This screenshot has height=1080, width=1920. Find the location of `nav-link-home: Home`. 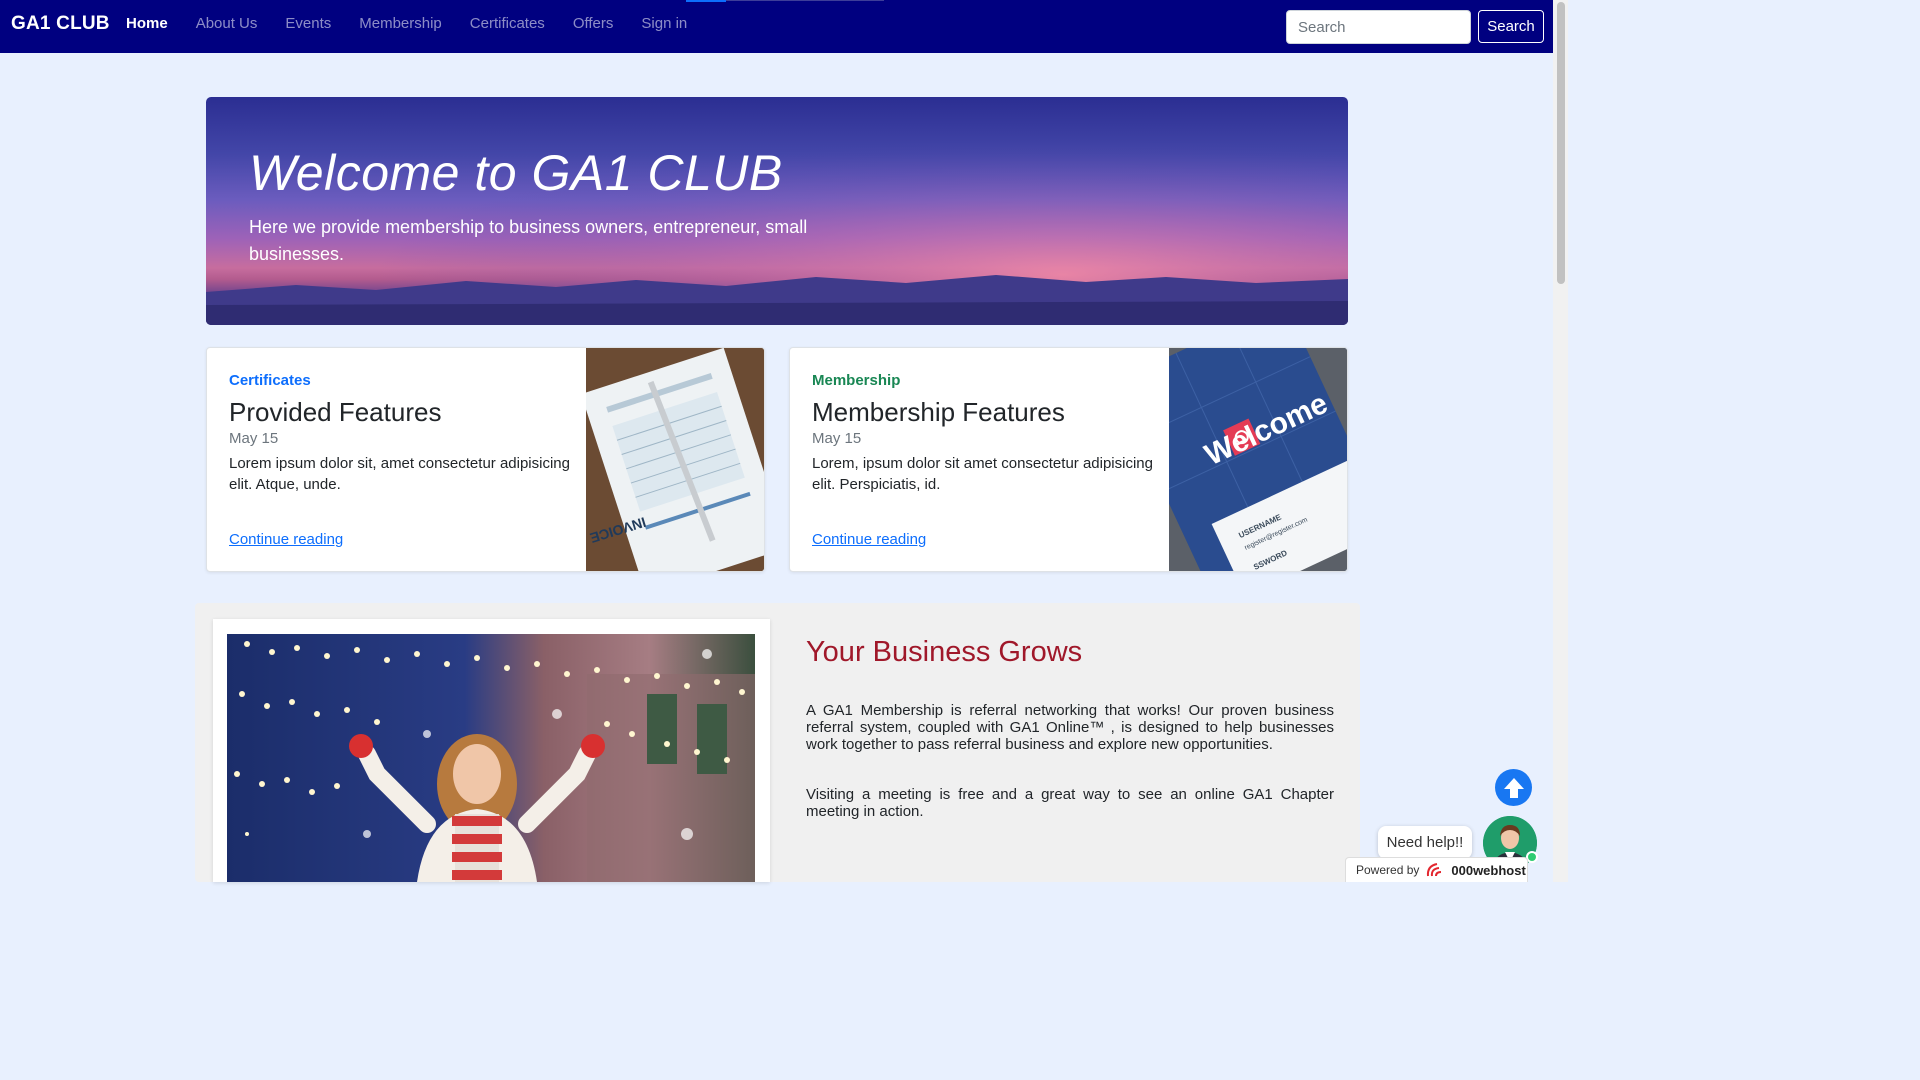

nav-link-home: Home is located at coordinates (147, 23).